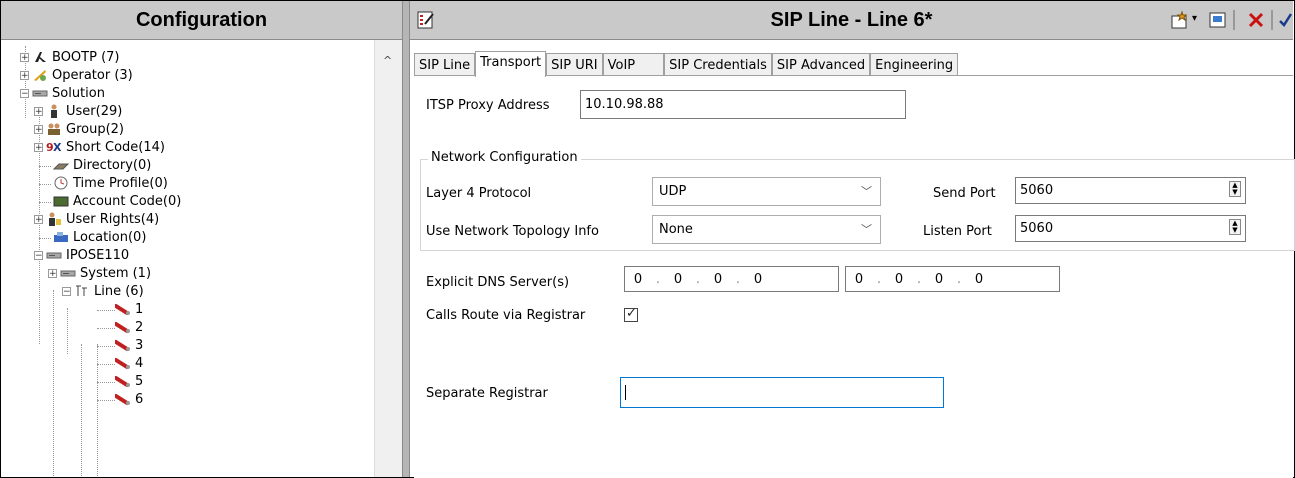 The height and width of the screenshot is (478, 1295). What do you see at coordinates (445, 64) in the screenshot?
I see `tab-sip-line: SIP Line` at bounding box center [445, 64].